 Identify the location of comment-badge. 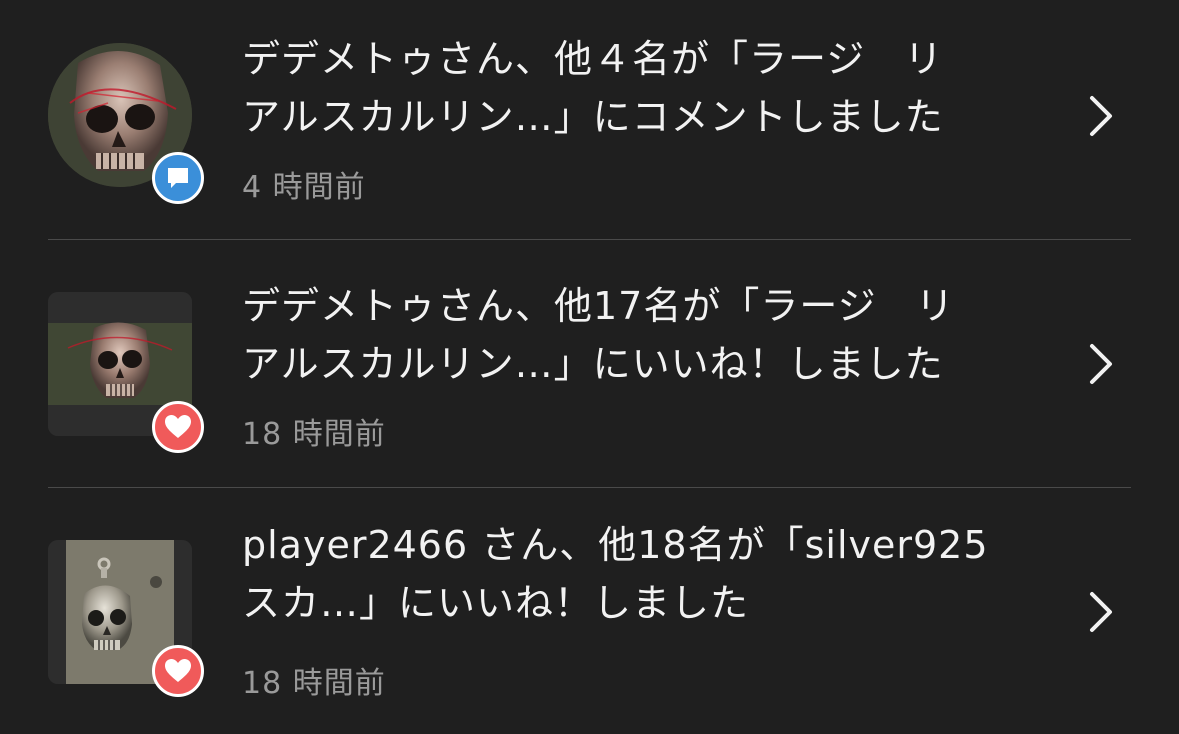
(178, 178).